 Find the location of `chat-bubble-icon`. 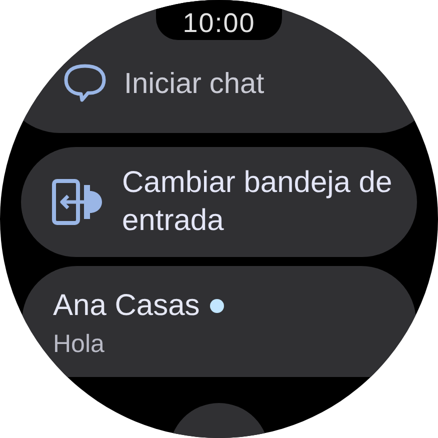

chat-bubble-icon is located at coordinates (85, 83).